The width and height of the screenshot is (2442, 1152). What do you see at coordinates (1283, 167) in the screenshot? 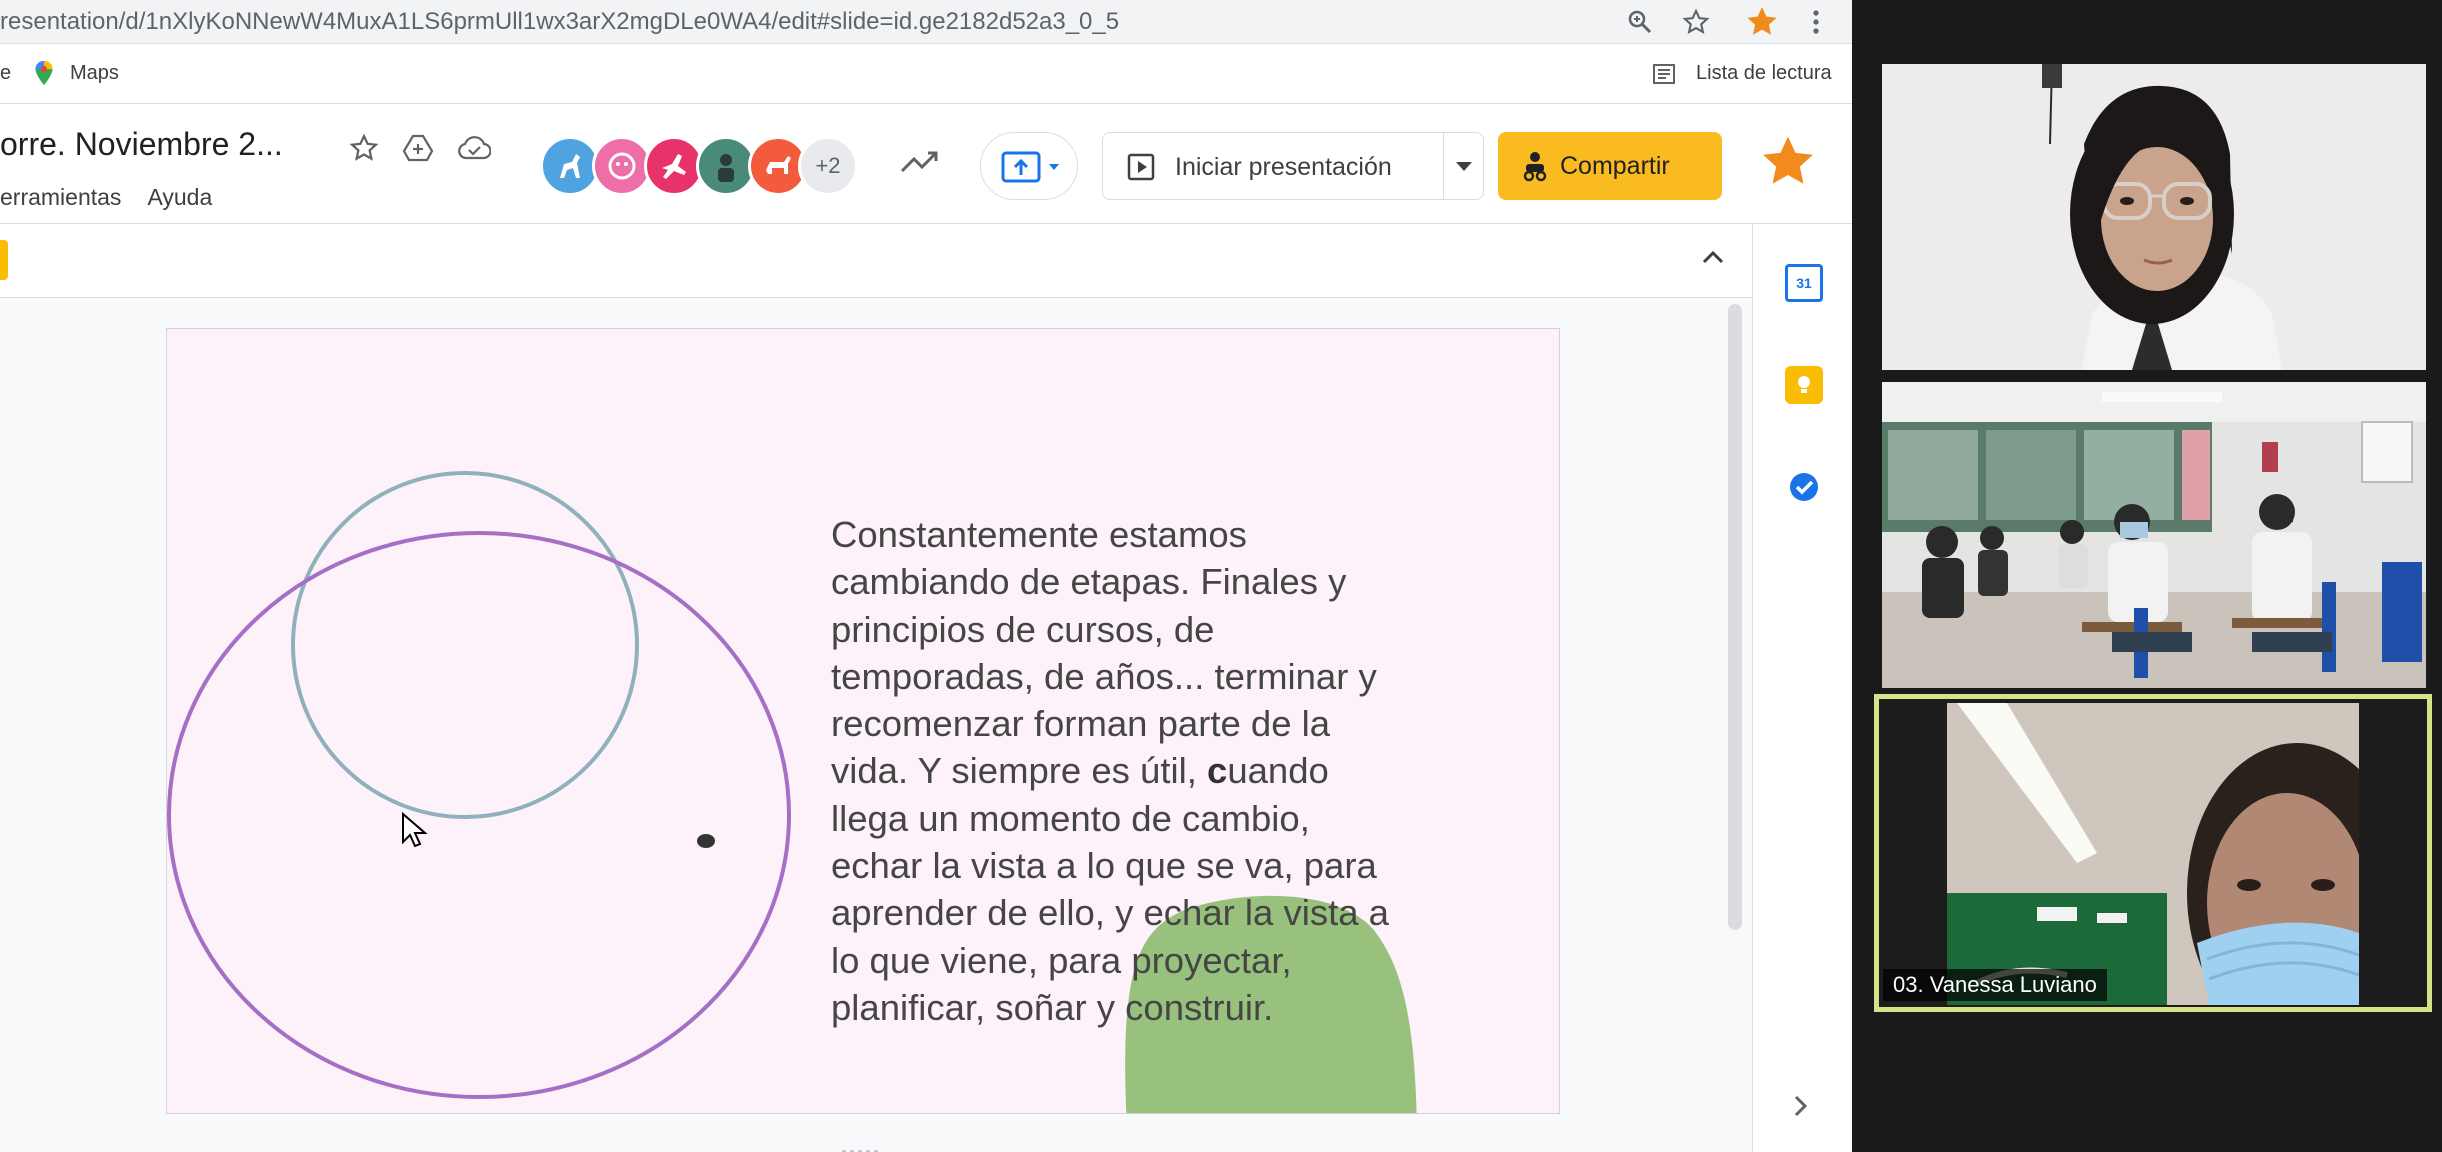
I see `start-presentation-label: Iniciar presentación` at bounding box center [1283, 167].